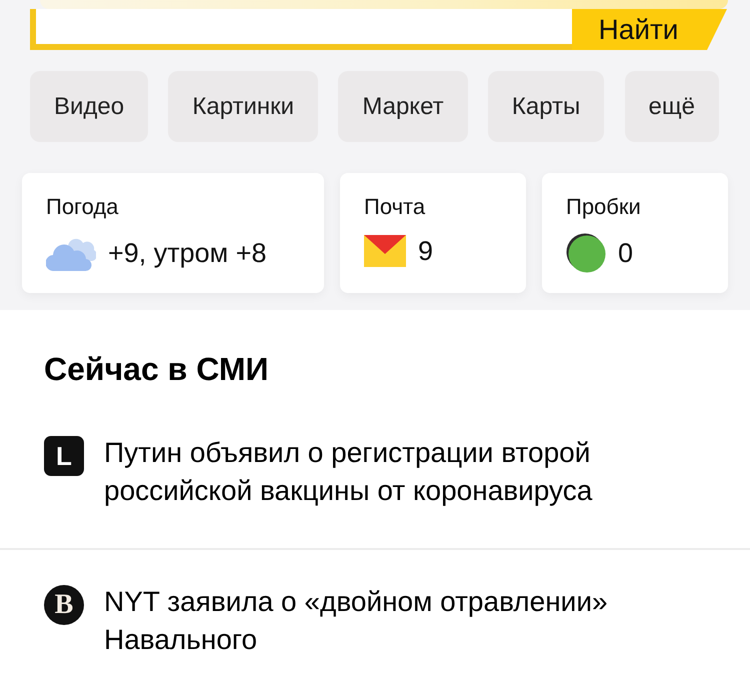 This screenshot has width=750, height=689. What do you see at coordinates (603, 207) in the screenshot?
I see `widget-title: Пробки` at bounding box center [603, 207].